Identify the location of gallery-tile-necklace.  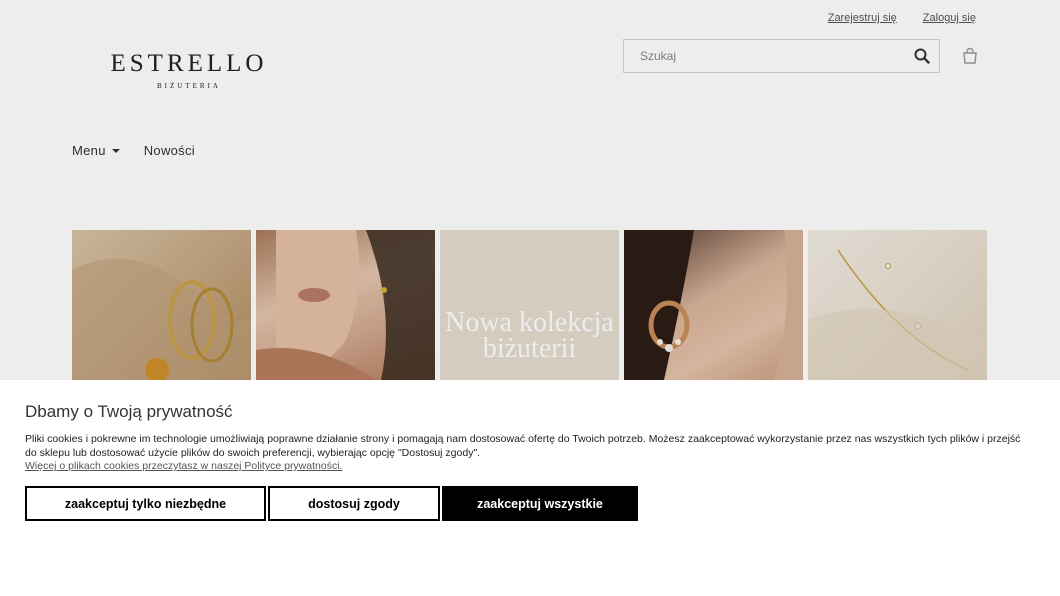
(897, 305).